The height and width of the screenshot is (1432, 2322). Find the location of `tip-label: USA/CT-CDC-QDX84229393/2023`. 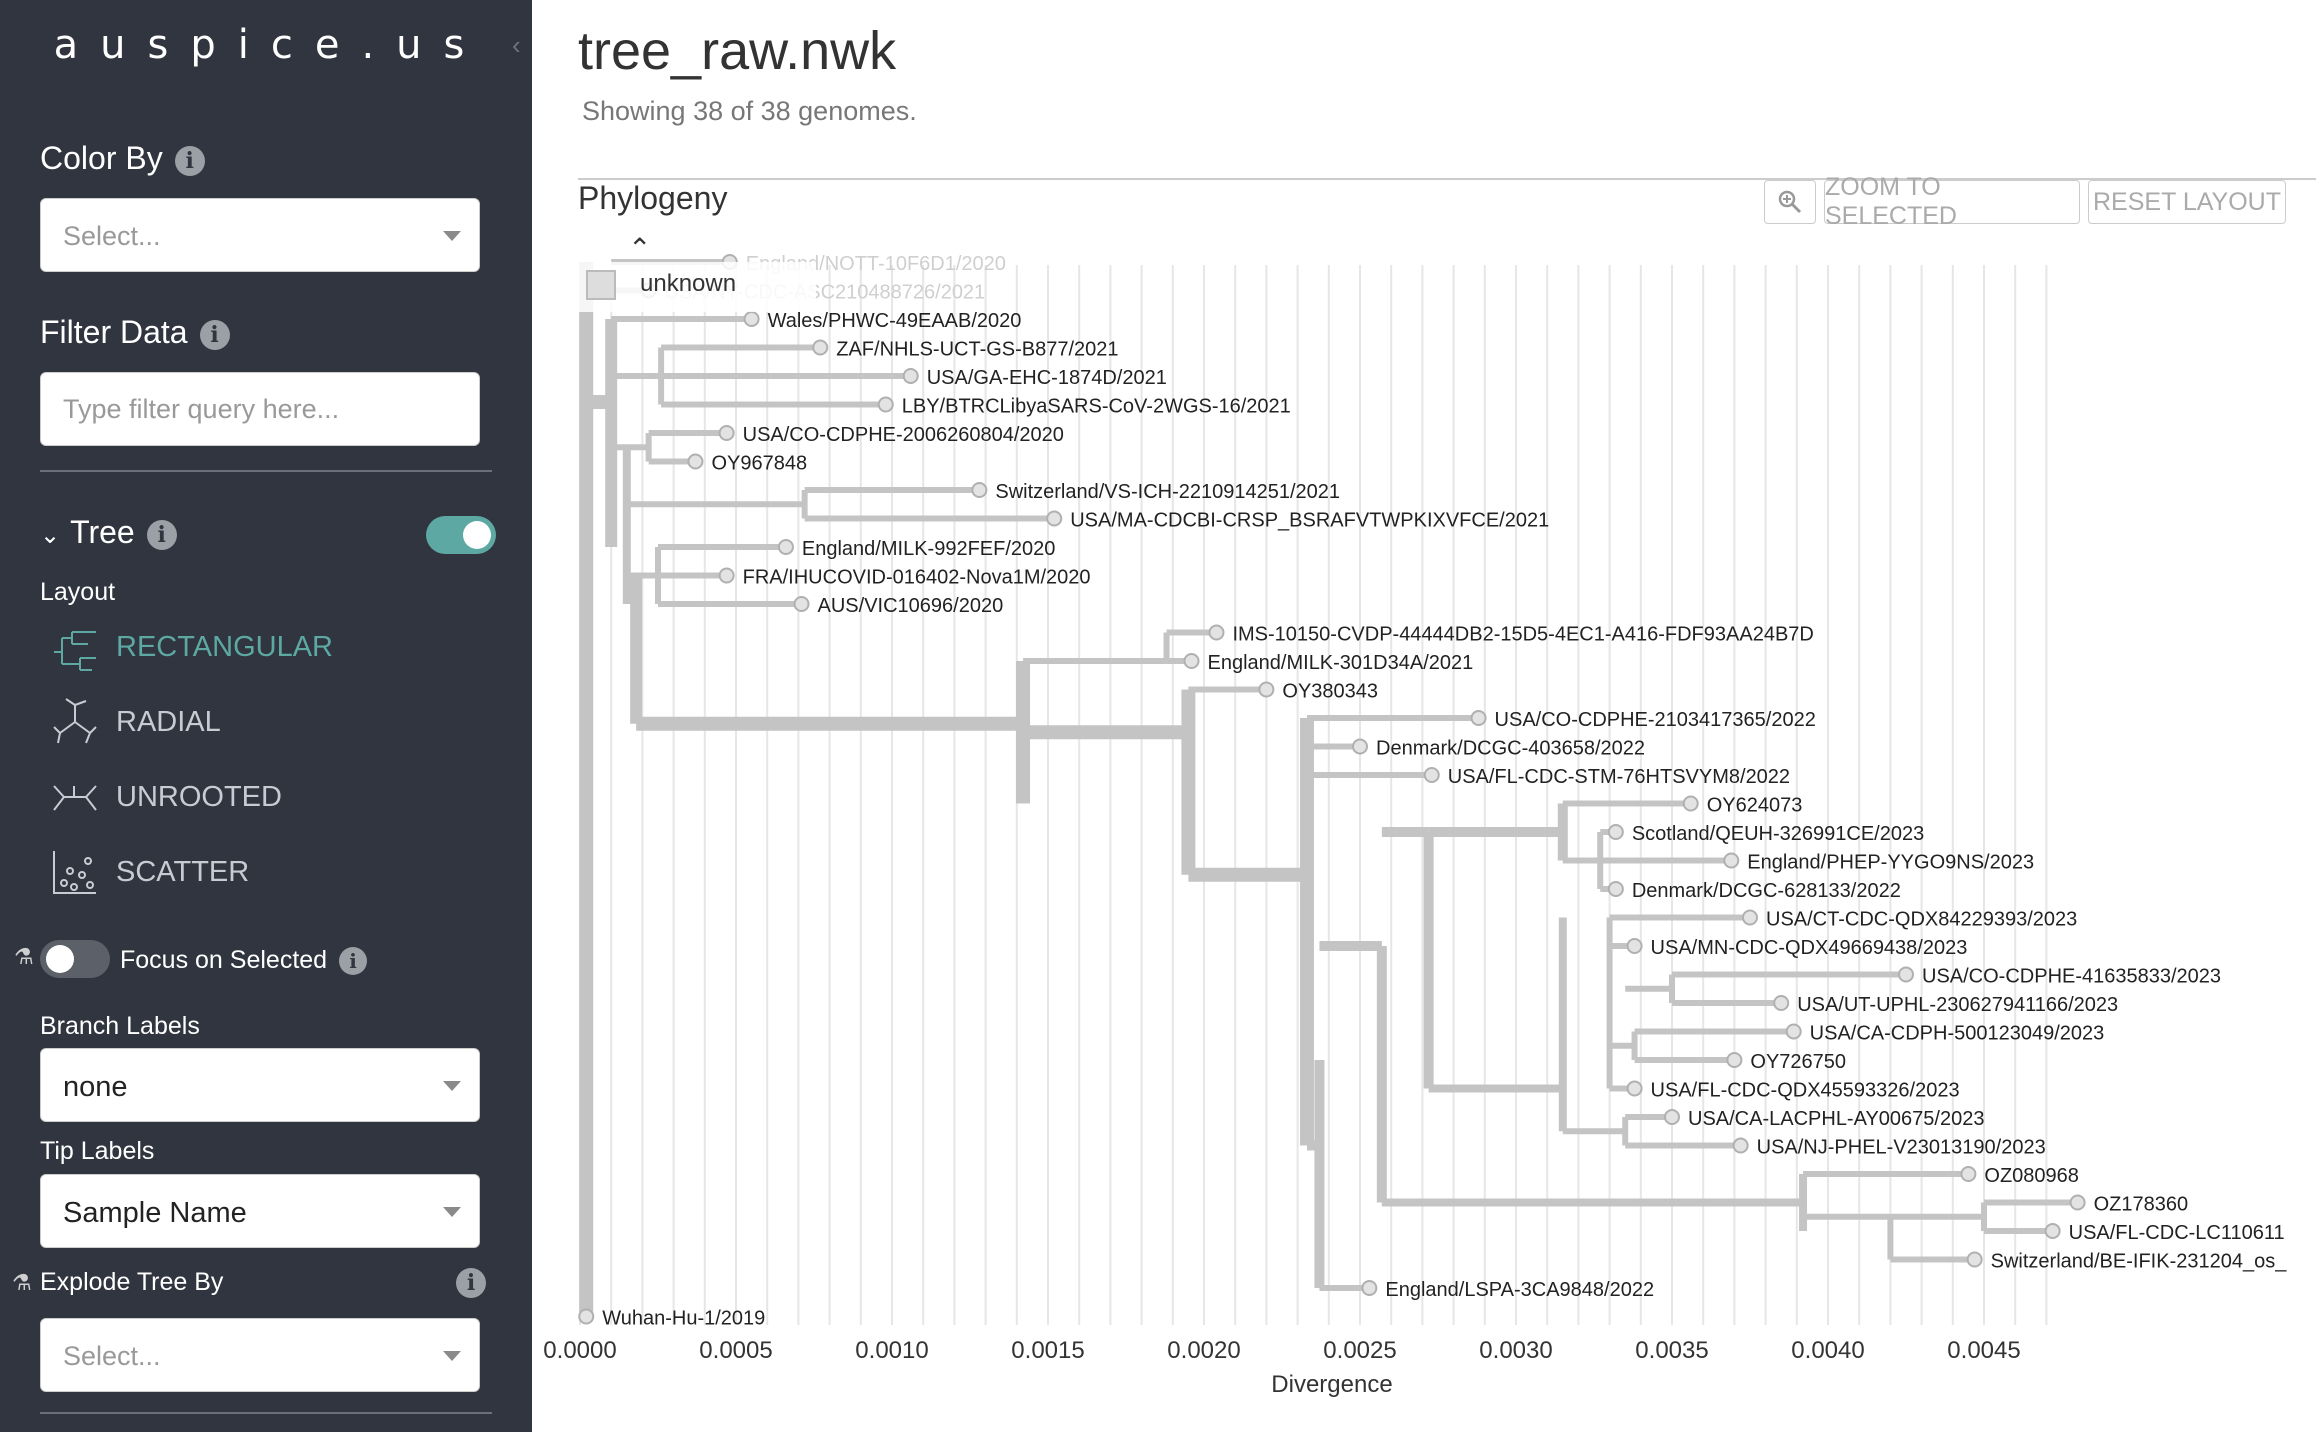

tip-label: USA/CT-CDC-QDX84229393/2023 is located at coordinates (1921, 920).